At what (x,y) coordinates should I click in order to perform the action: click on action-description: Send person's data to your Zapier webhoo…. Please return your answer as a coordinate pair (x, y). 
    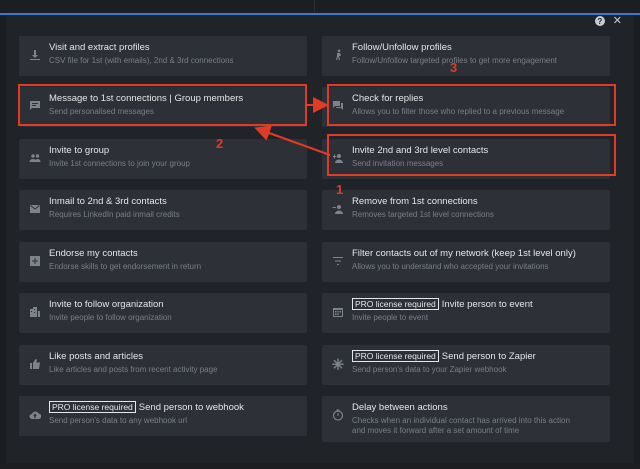
    Looking at the image, I should click on (429, 369).